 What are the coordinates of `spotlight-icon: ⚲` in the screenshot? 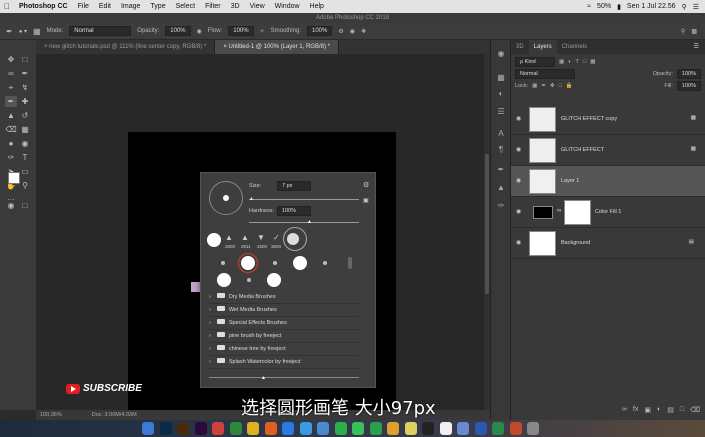 It's located at (684, 7).